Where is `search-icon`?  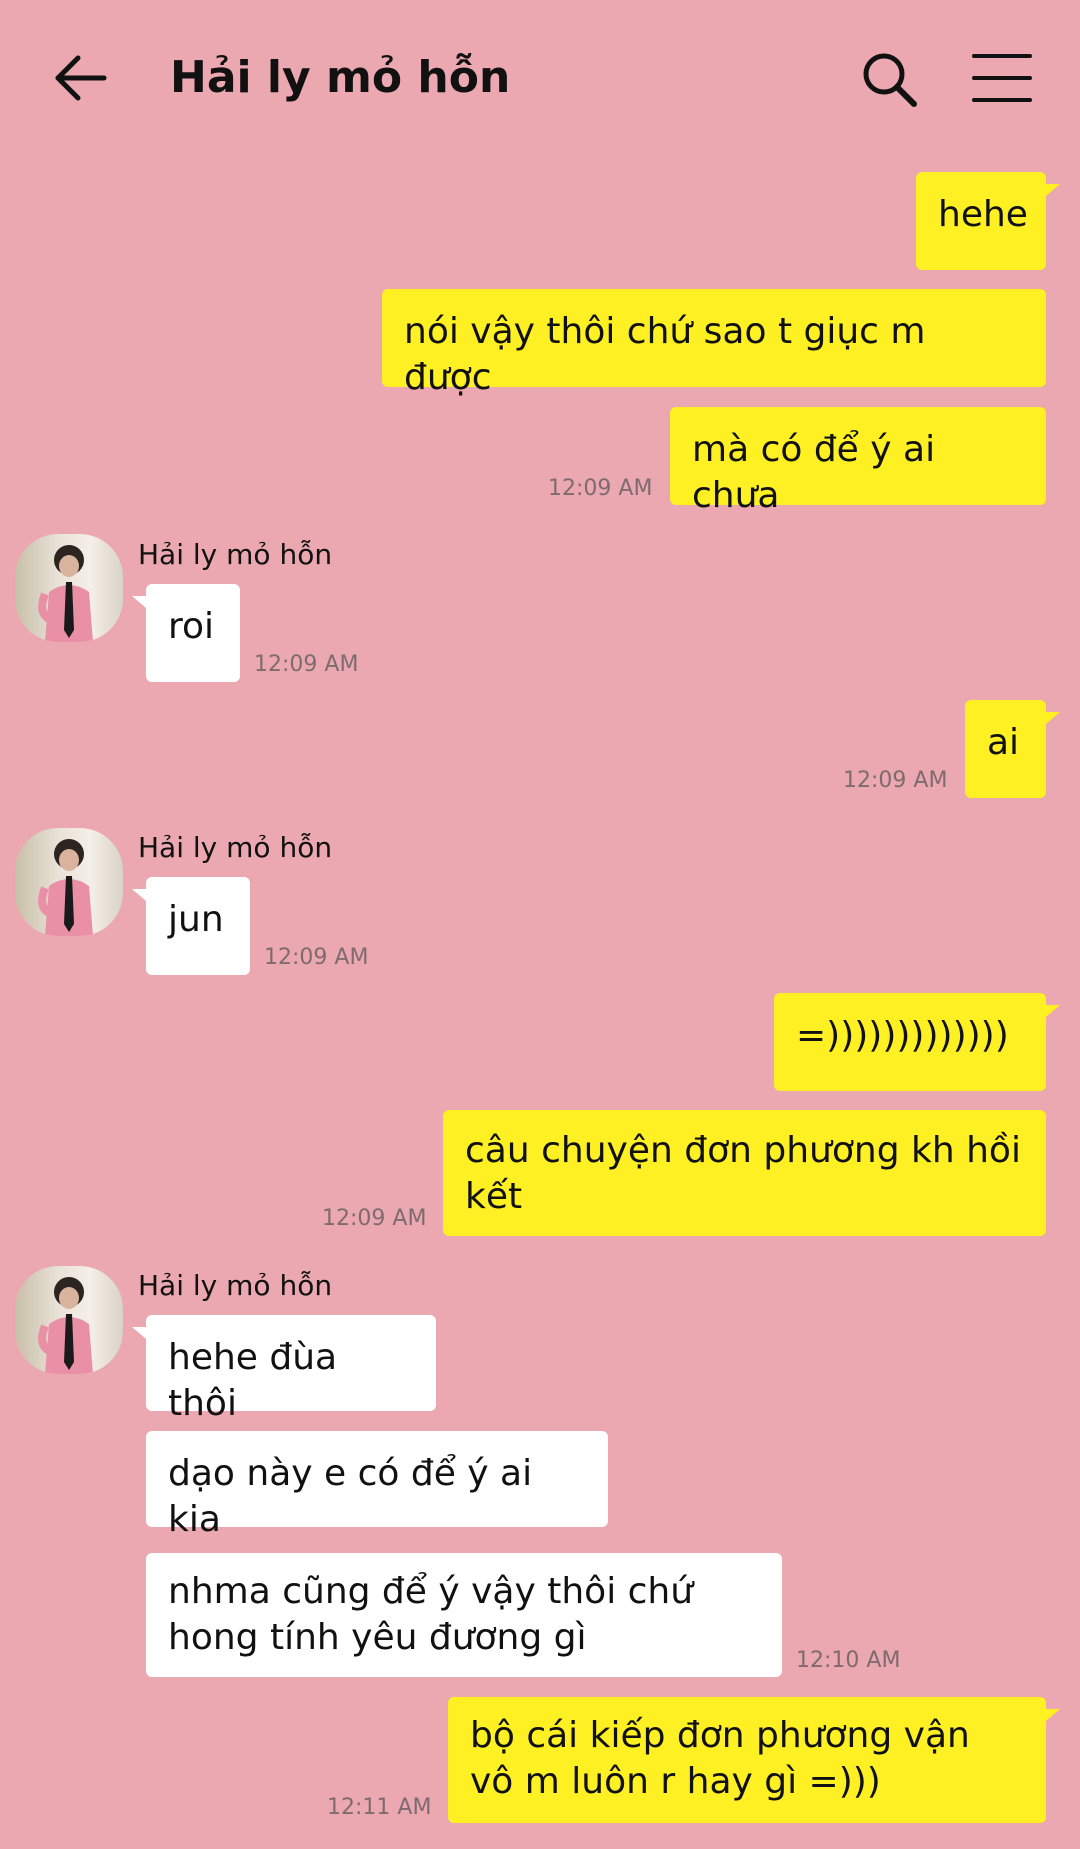
search-icon is located at coordinates (890, 80).